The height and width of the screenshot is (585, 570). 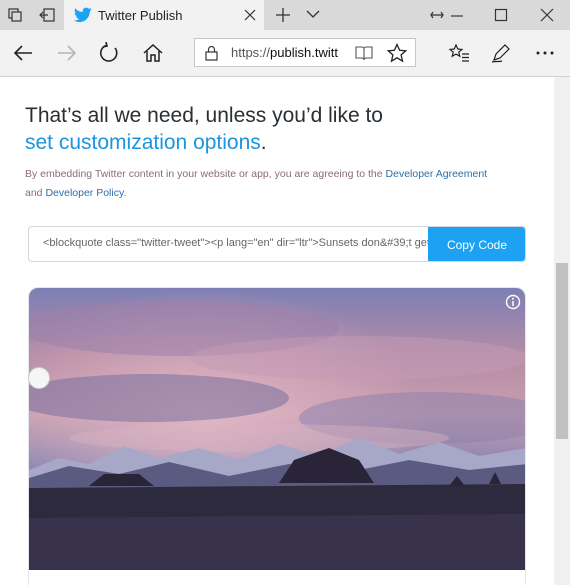 What do you see at coordinates (23, 53) in the screenshot?
I see `back-arrow-icon` at bounding box center [23, 53].